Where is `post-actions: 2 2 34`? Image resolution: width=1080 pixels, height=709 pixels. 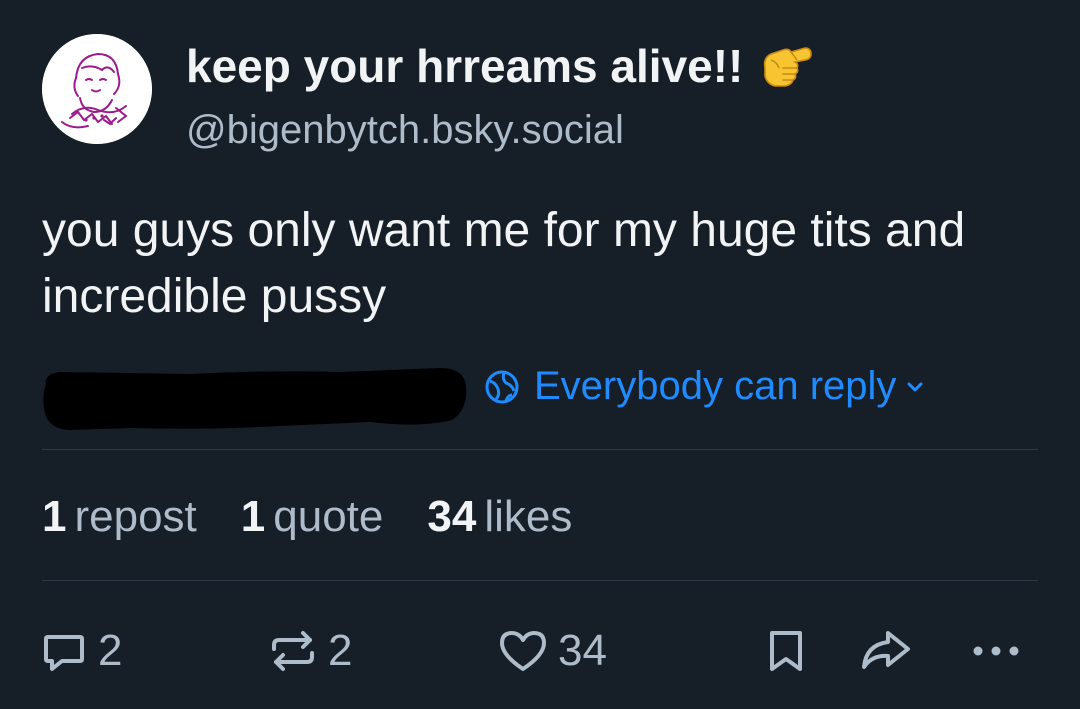 post-actions: 2 2 34 is located at coordinates (540, 651).